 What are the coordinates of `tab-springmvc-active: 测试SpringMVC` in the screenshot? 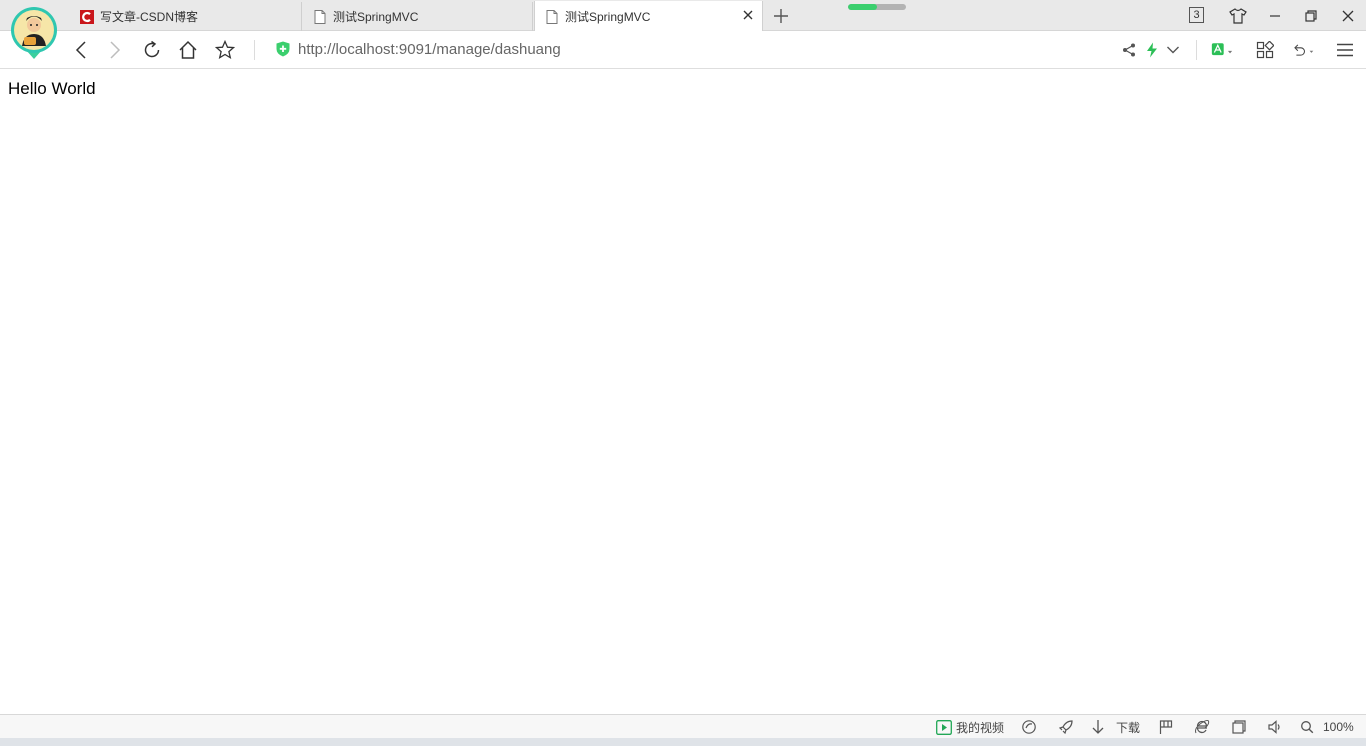 It's located at (648, 16).